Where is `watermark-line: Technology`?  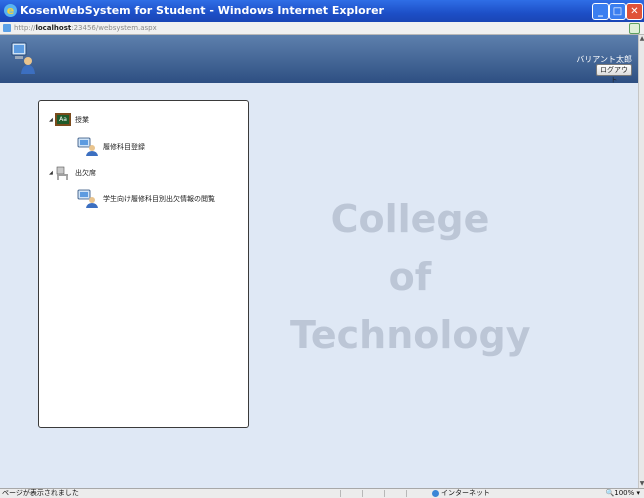
watermark-line: Technology is located at coordinates (410, 335).